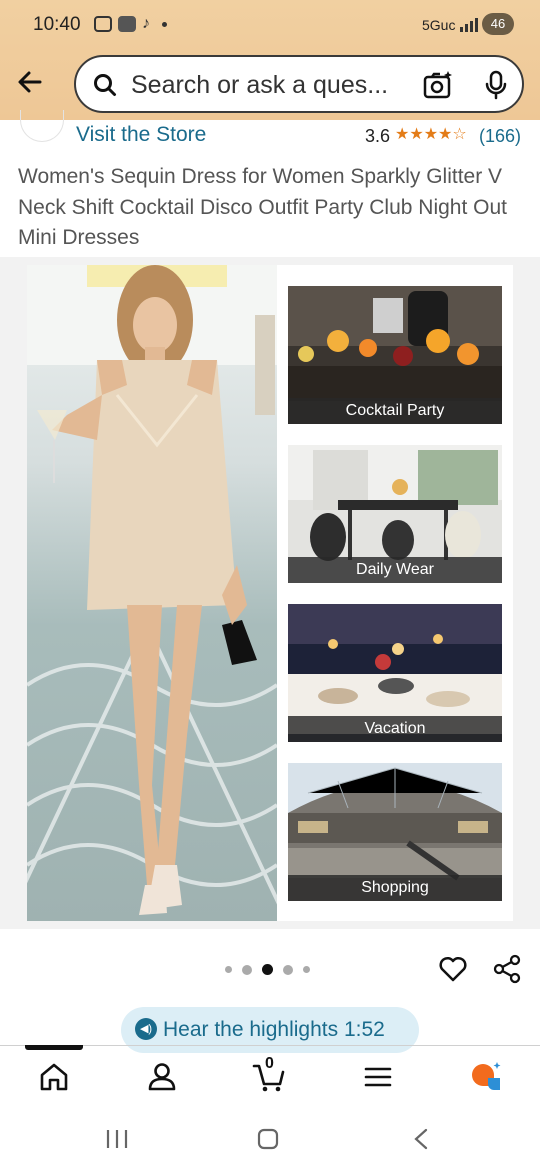 The image size is (540, 1170). Describe the element at coordinates (141, 135) in the screenshot. I see `visit-store-link: Visit the Store` at that location.